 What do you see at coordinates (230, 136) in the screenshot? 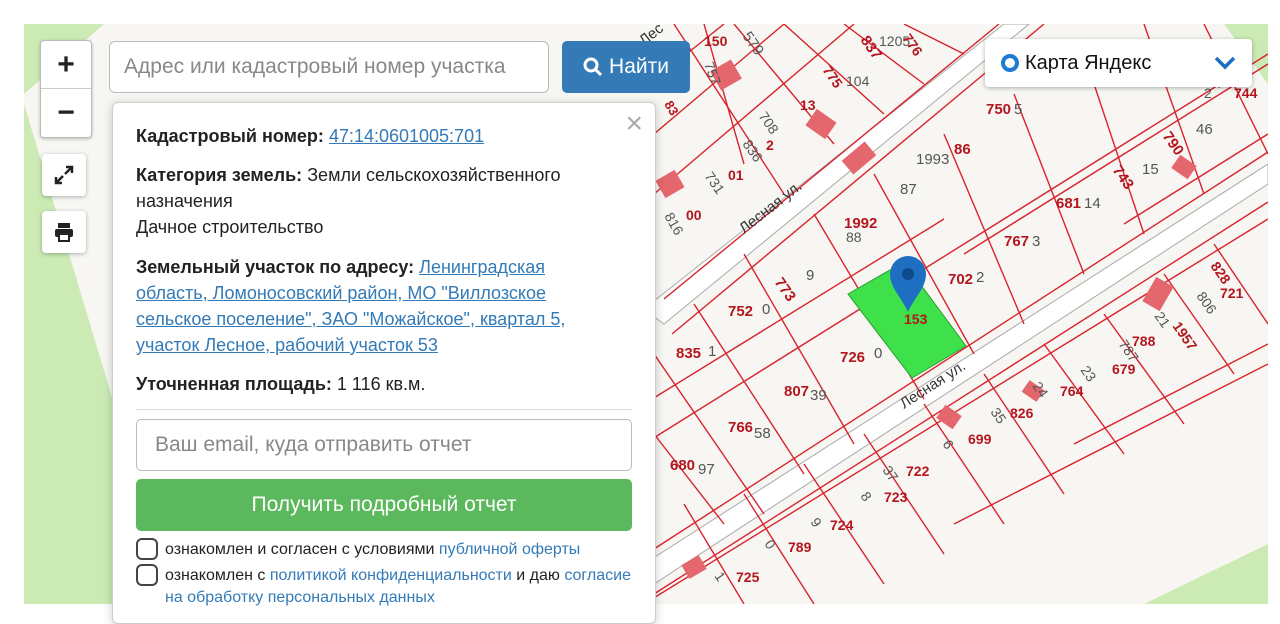
I see `cadastral-label: Кадастровый номер:` at bounding box center [230, 136].